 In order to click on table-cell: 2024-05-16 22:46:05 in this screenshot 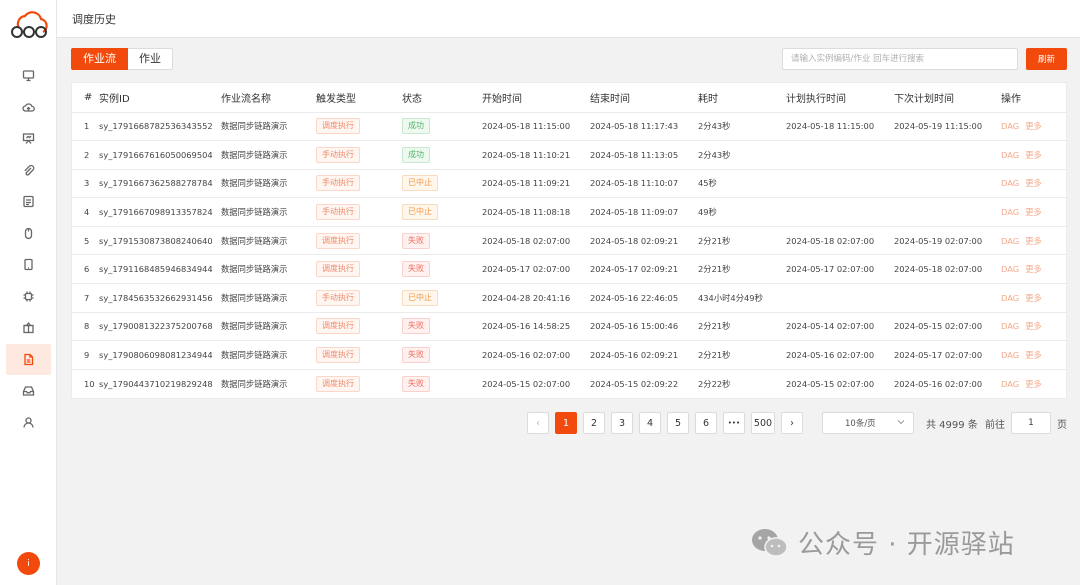, I will do `click(644, 298)`.